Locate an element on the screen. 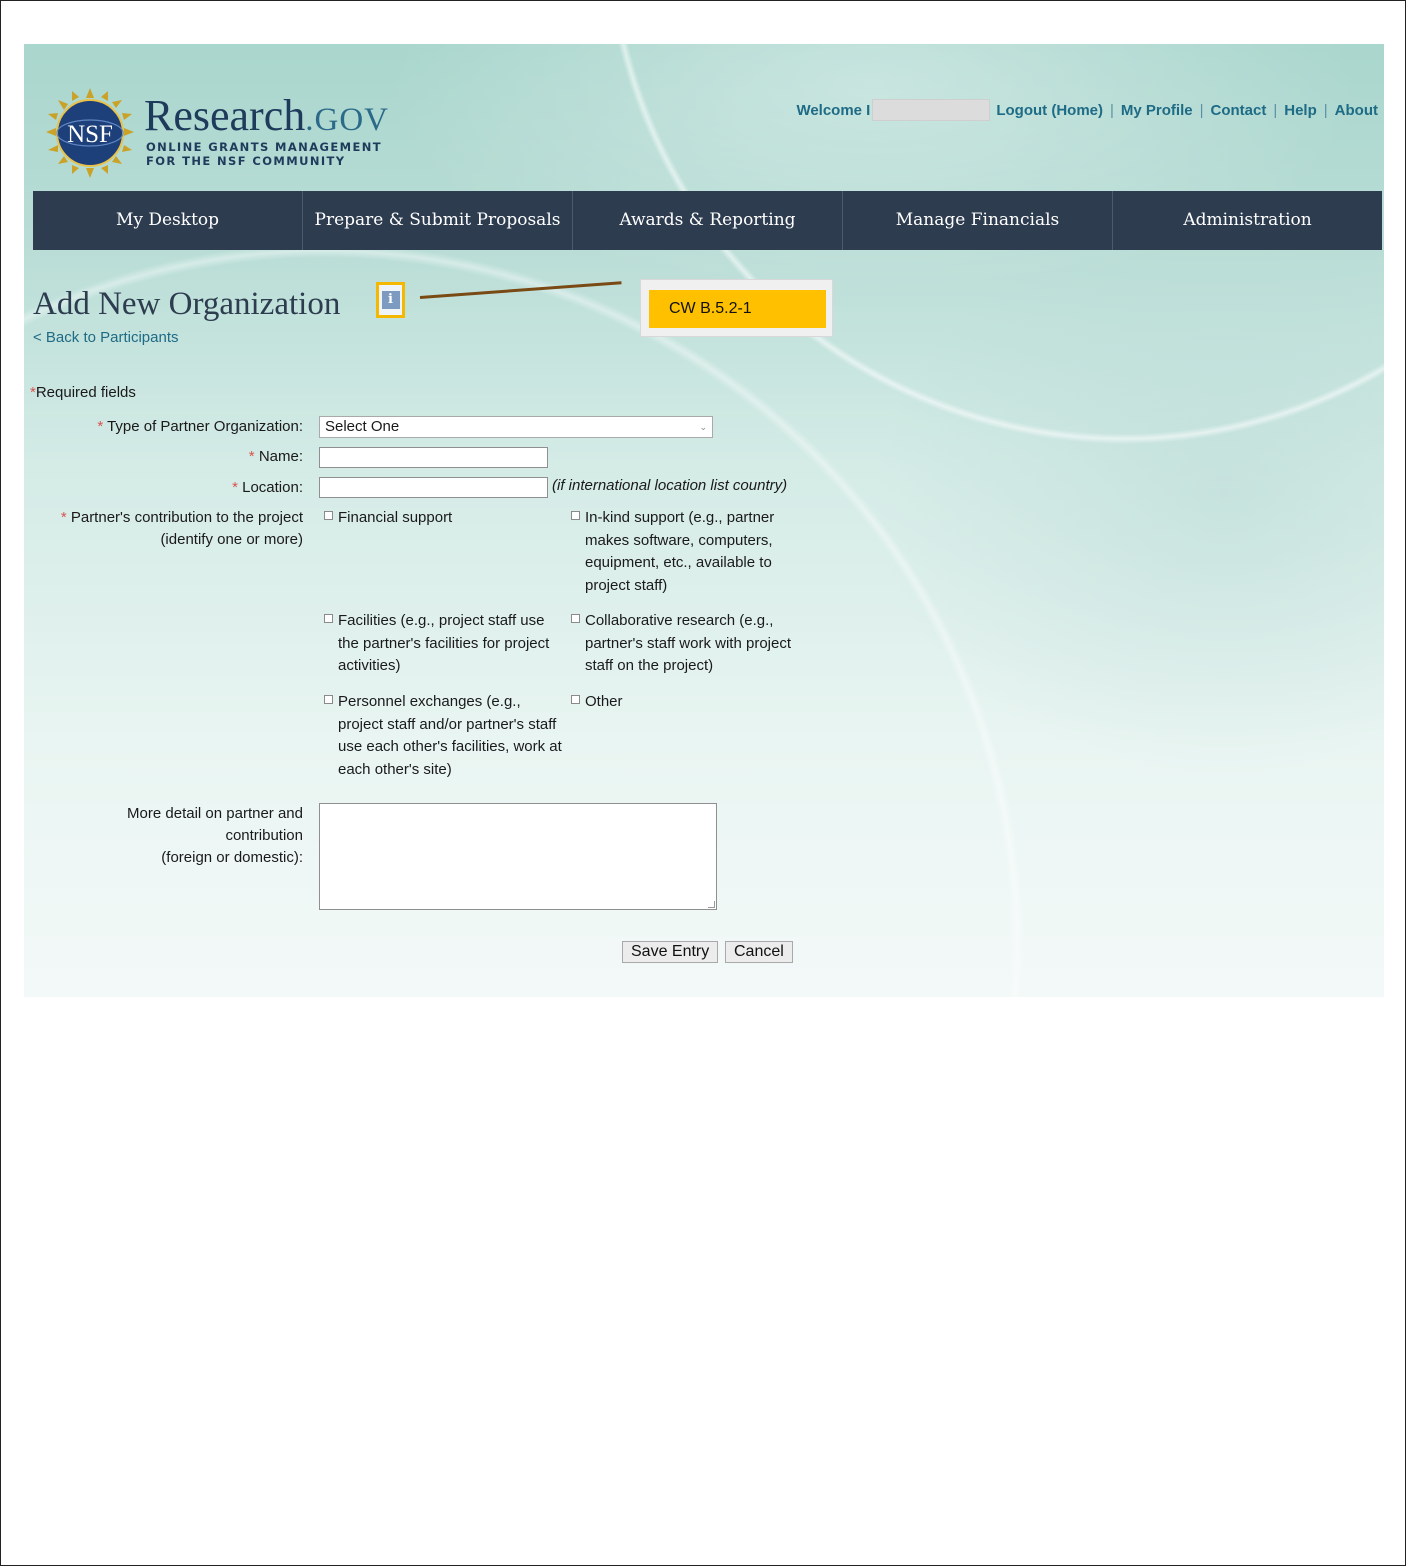  location-hint: (if international location list country) is located at coordinates (670, 485).